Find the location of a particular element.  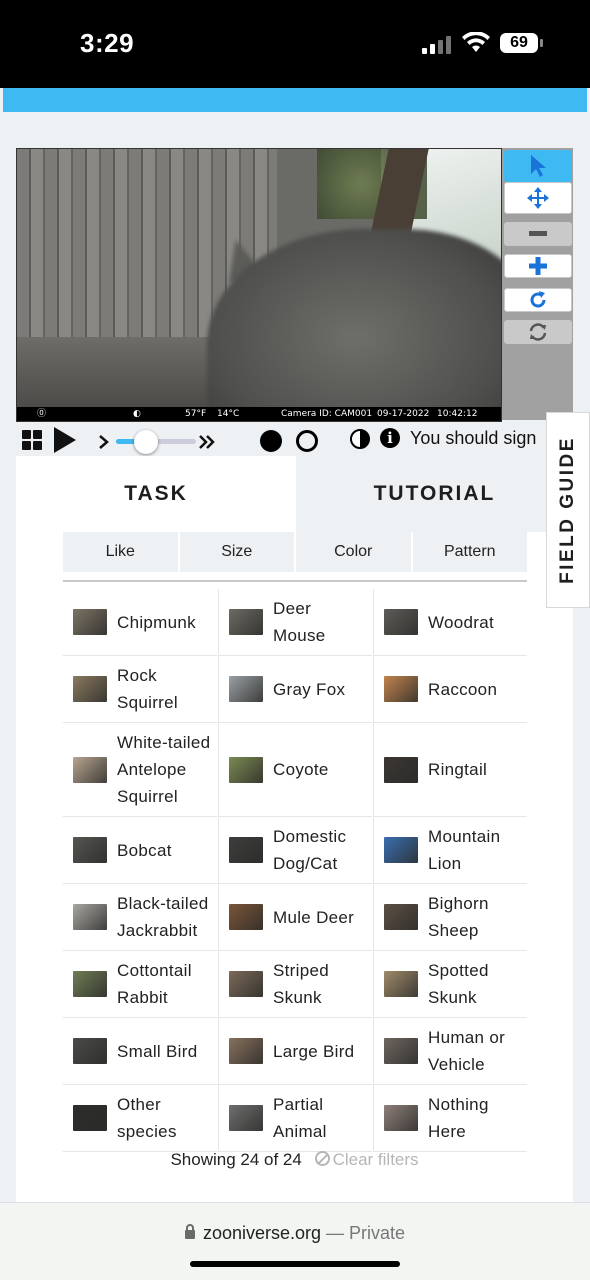

species-label: Ringtail is located at coordinates (458, 769).